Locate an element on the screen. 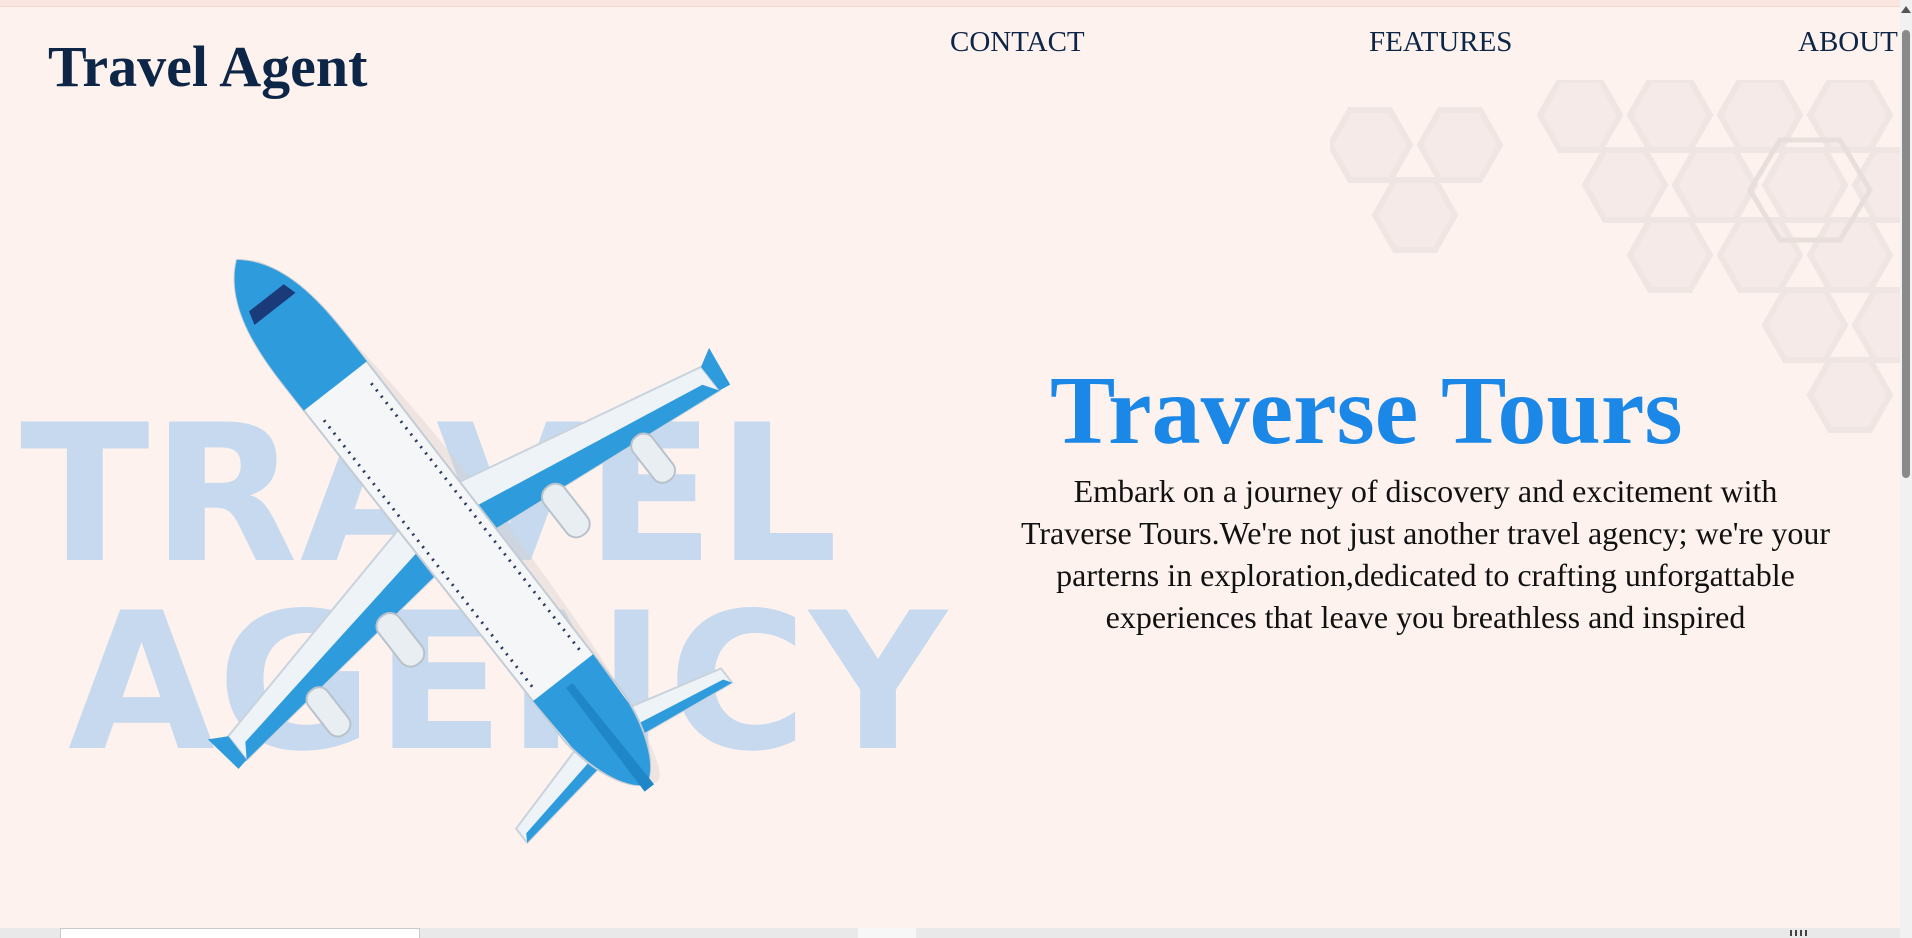  bottom-block is located at coordinates (887, 933).